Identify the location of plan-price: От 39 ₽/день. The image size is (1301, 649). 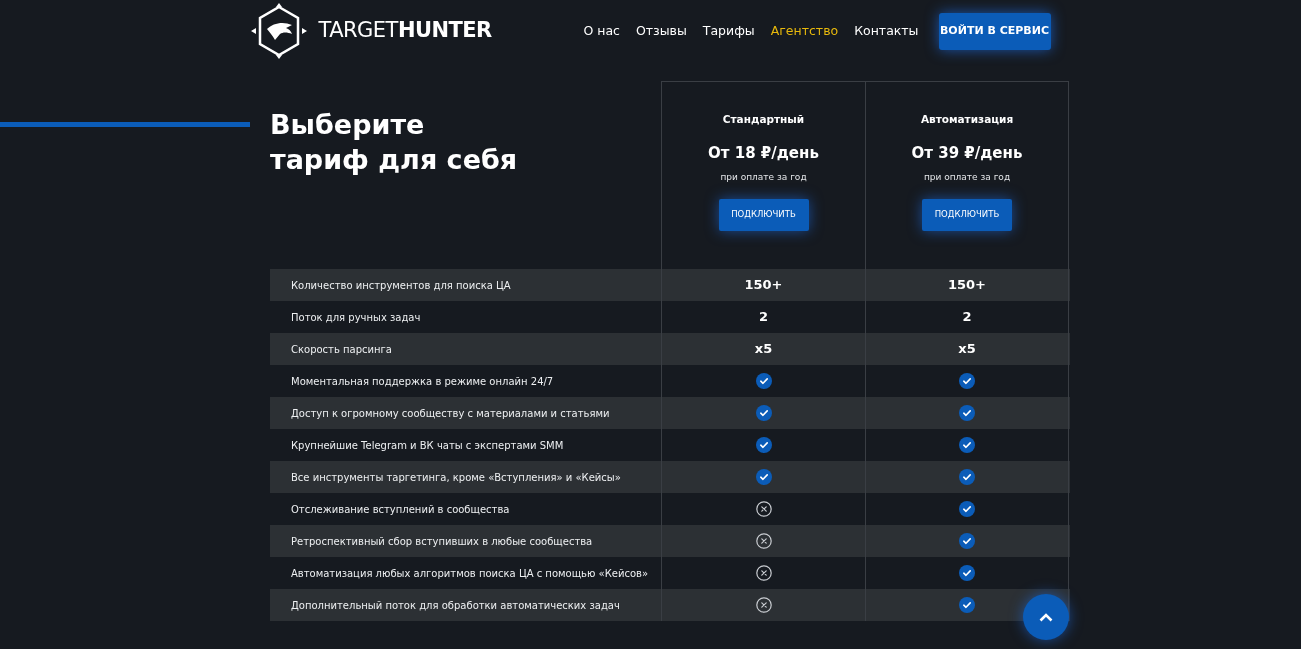
(967, 153).